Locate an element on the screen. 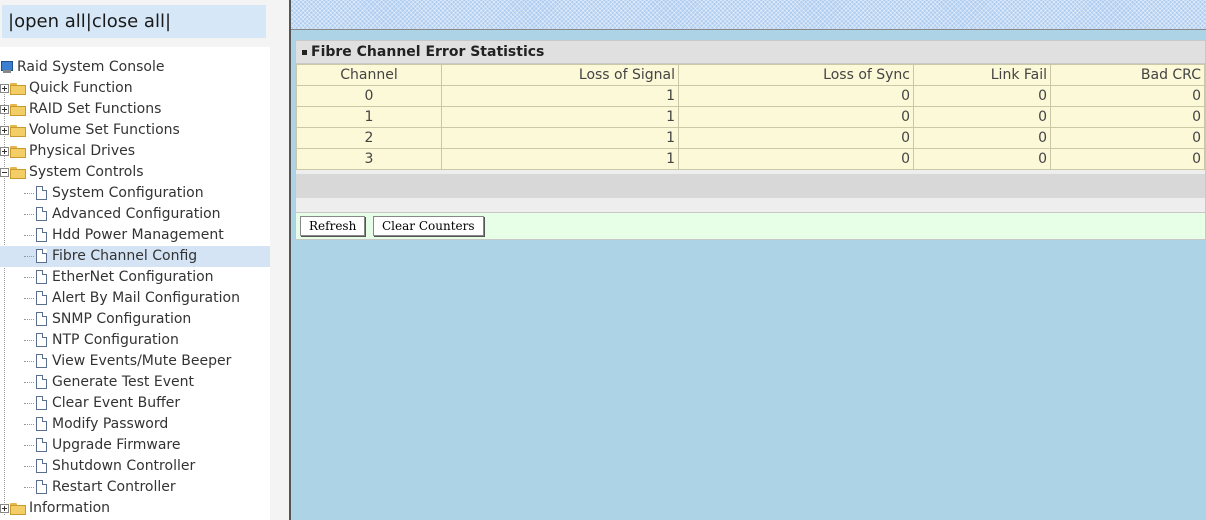  panel-title-text: Fibre Channel Error Statistics is located at coordinates (428, 52).